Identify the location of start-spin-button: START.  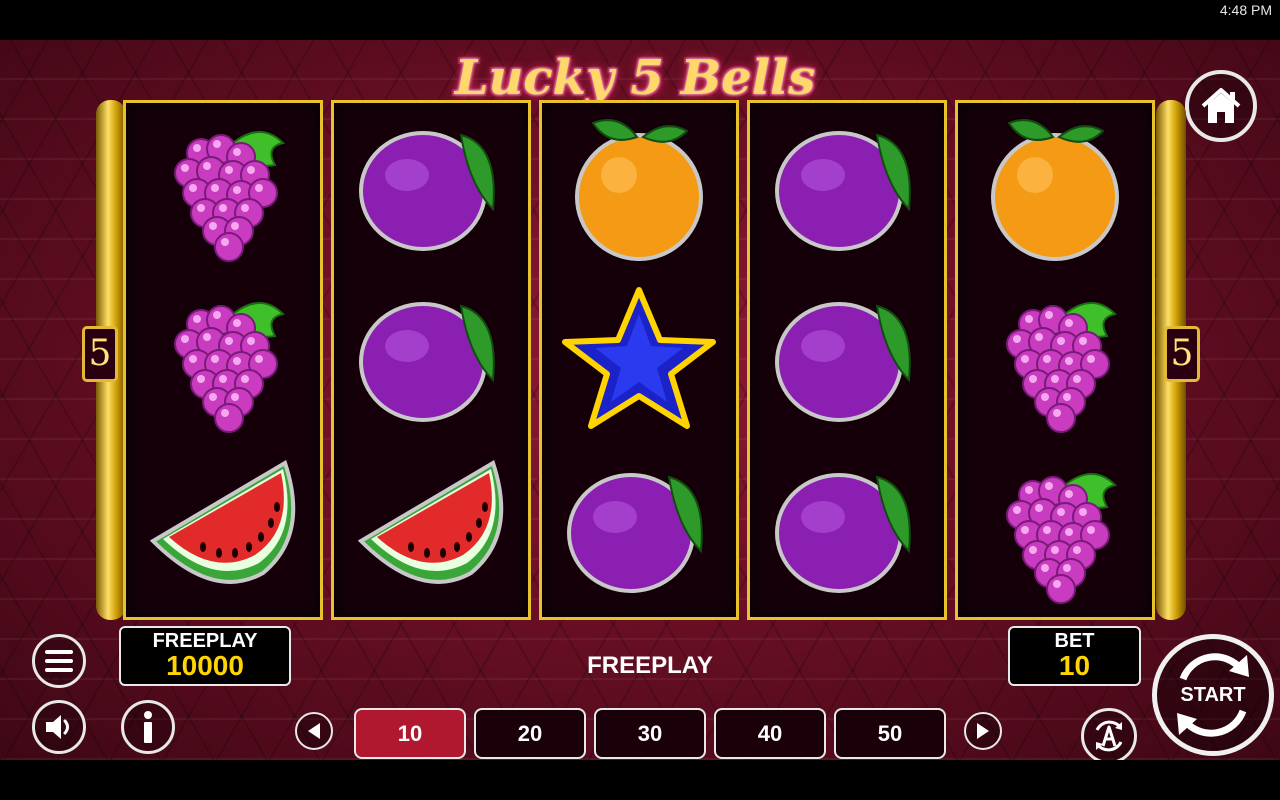
(1213, 695).